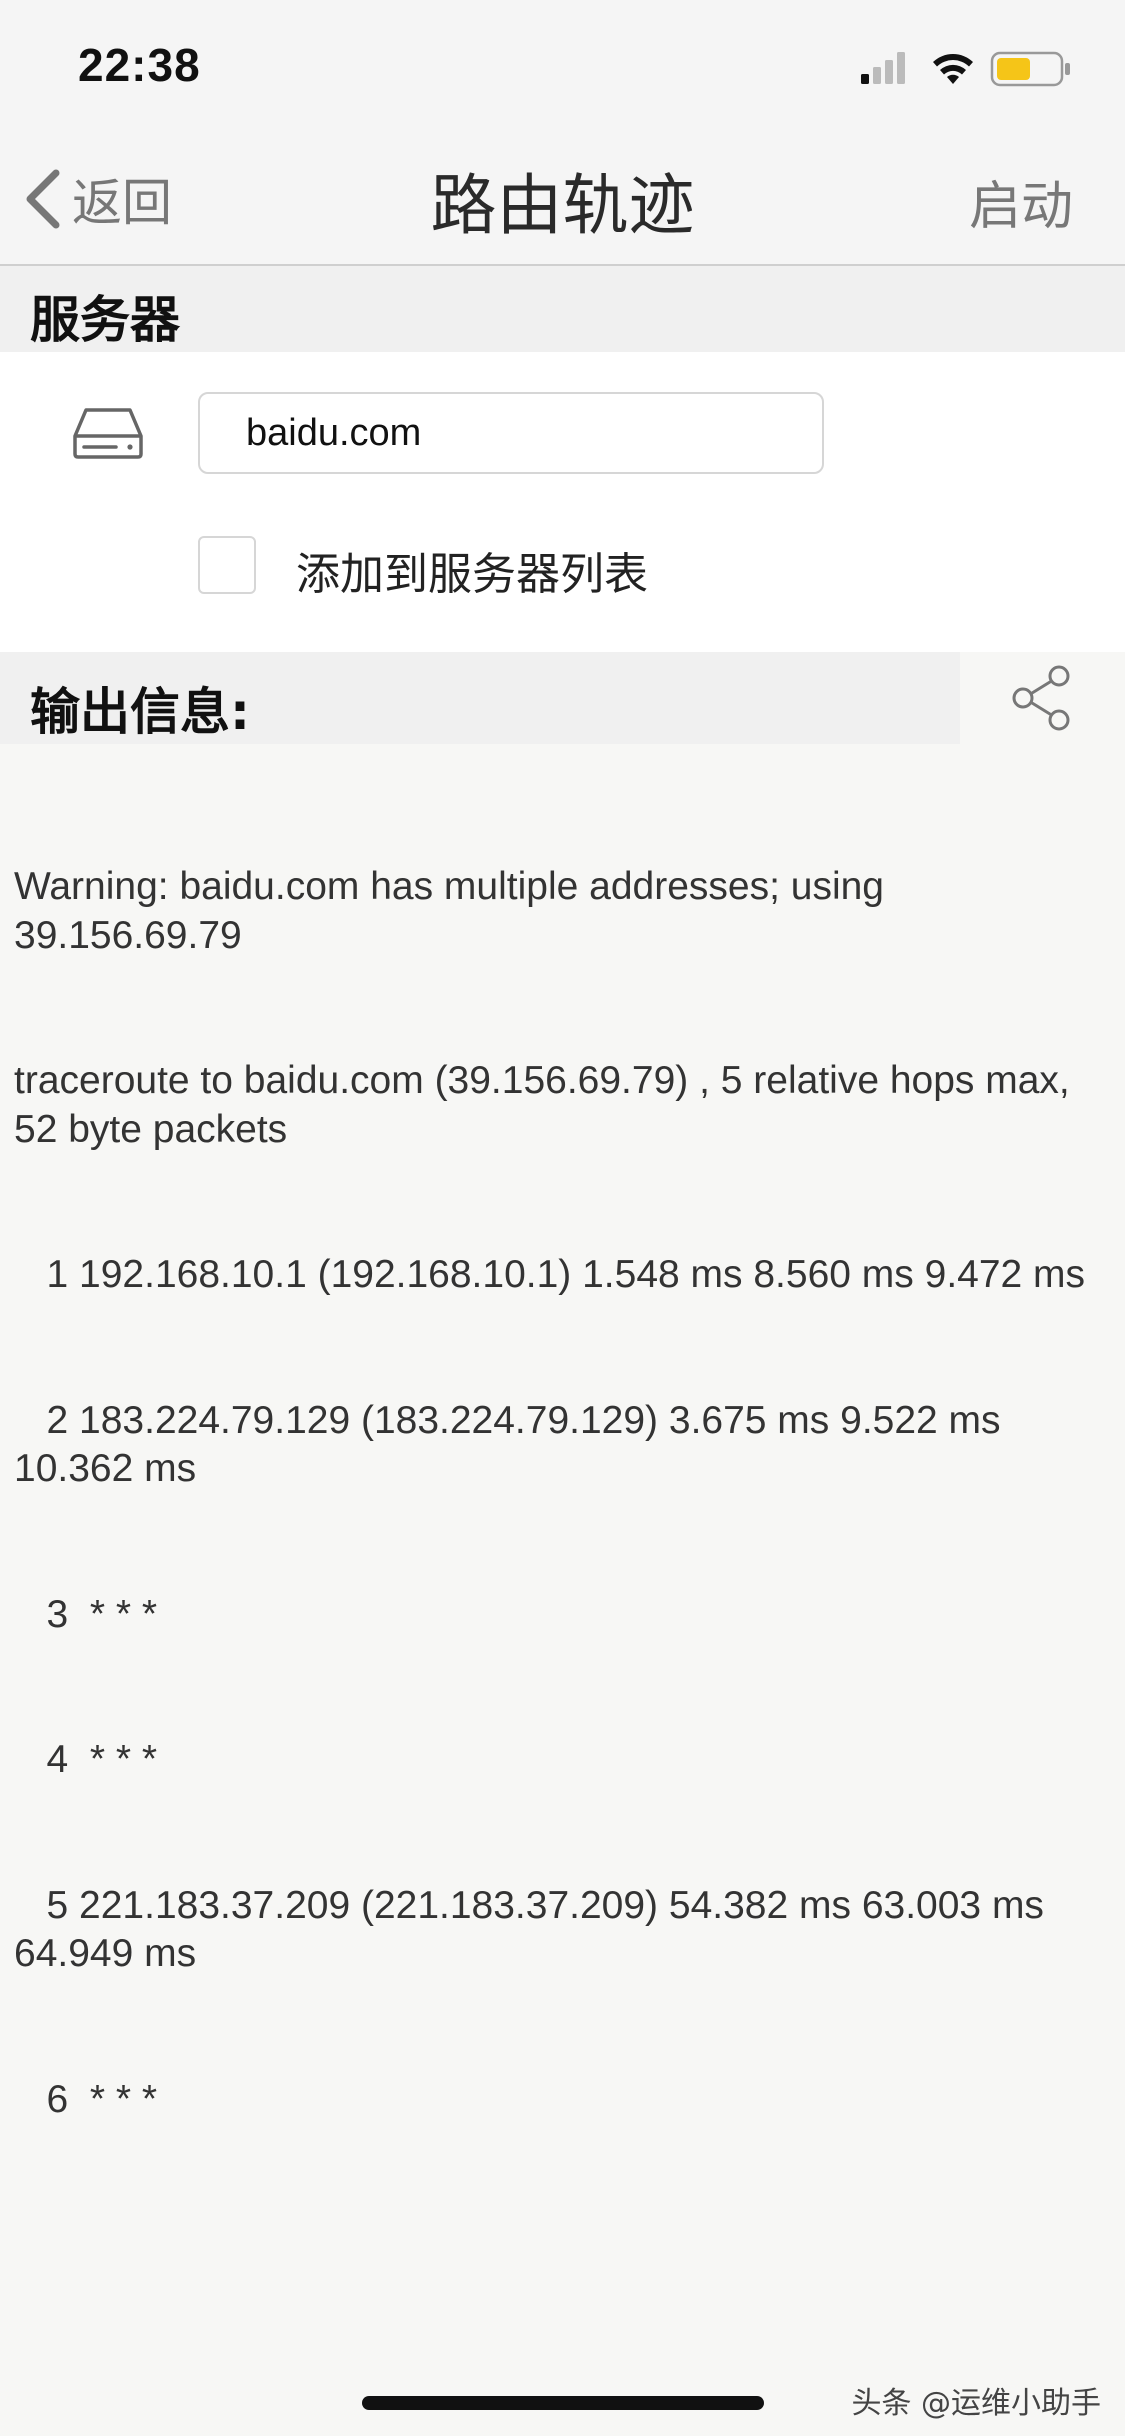  What do you see at coordinates (86, 2099) in the screenshot?
I see `output-line: 6 * * *` at bounding box center [86, 2099].